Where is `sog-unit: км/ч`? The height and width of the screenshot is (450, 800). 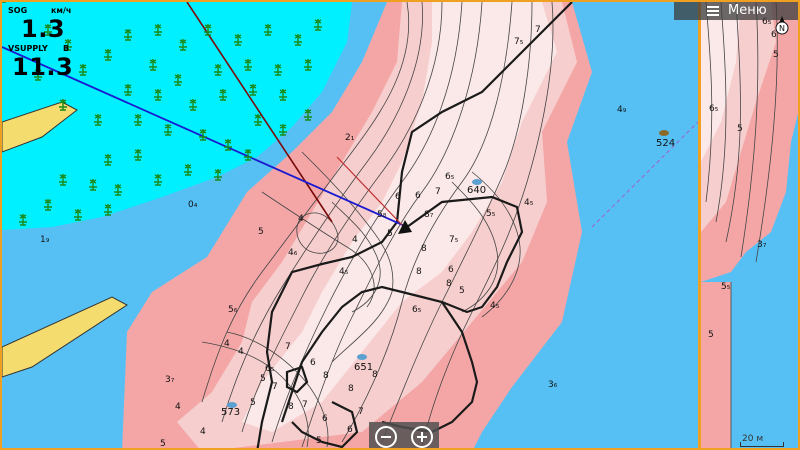
sog-unit: км/ч is located at coordinates (61, 10).